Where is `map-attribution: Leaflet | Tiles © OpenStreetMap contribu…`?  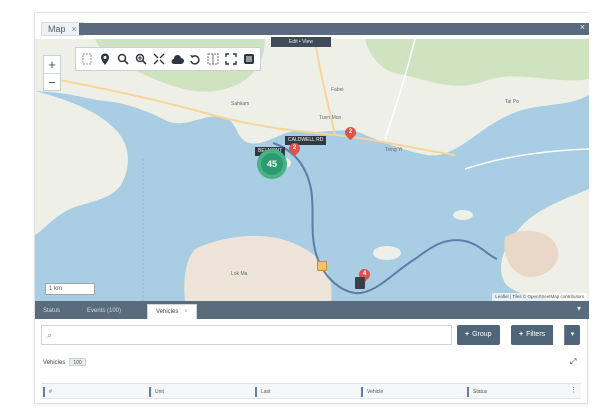 map-attribution: Leaflet | Tiles © OpenStreetMap contribu… is located at coordinates (539, 297).